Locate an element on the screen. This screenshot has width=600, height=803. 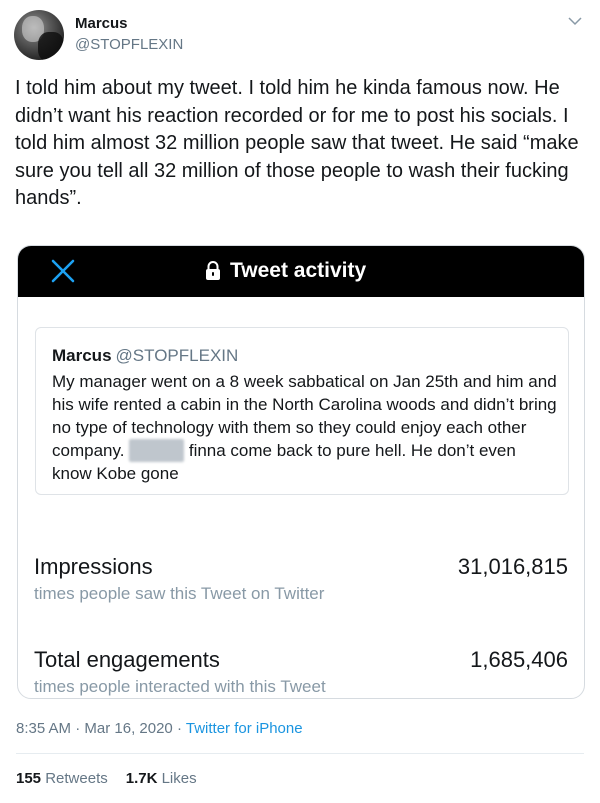
retweets-label: Retweets is located at coordinates (76, 778).